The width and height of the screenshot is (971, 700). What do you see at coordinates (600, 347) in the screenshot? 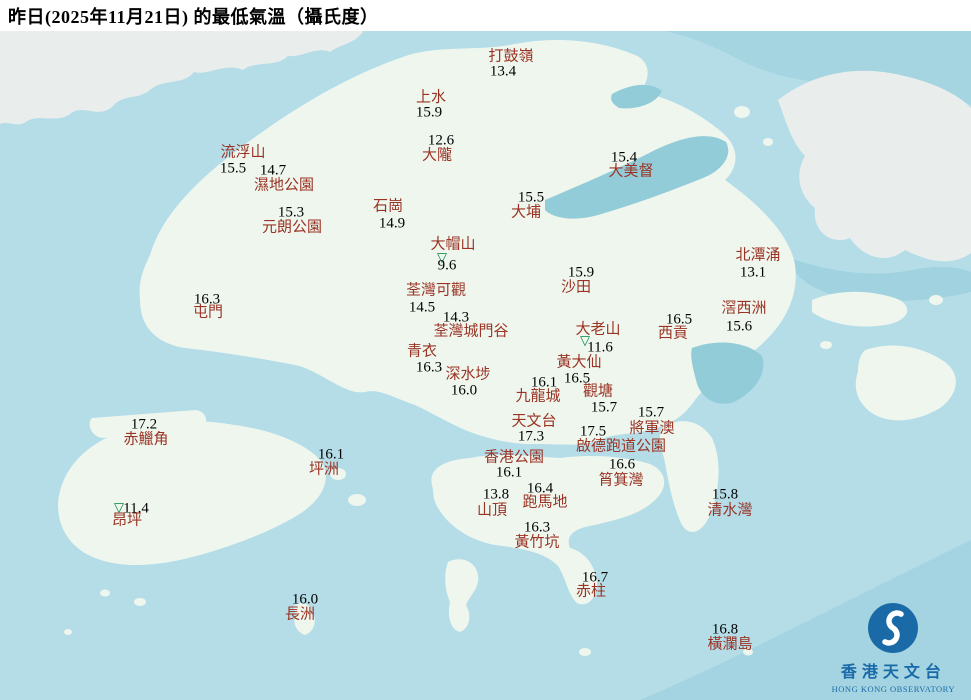
I see `station-temp: 11.6` at bounding box center [600, 347].